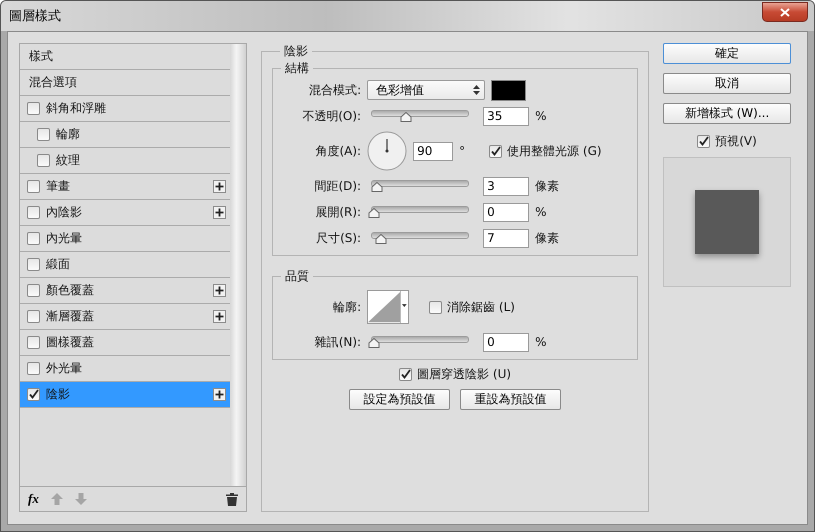 The width and height of the screenshot is (815, 532). Describe the element at coordinates (338, 342) in the screenshot. I see `field-label: 雜訊(N):` at that location.